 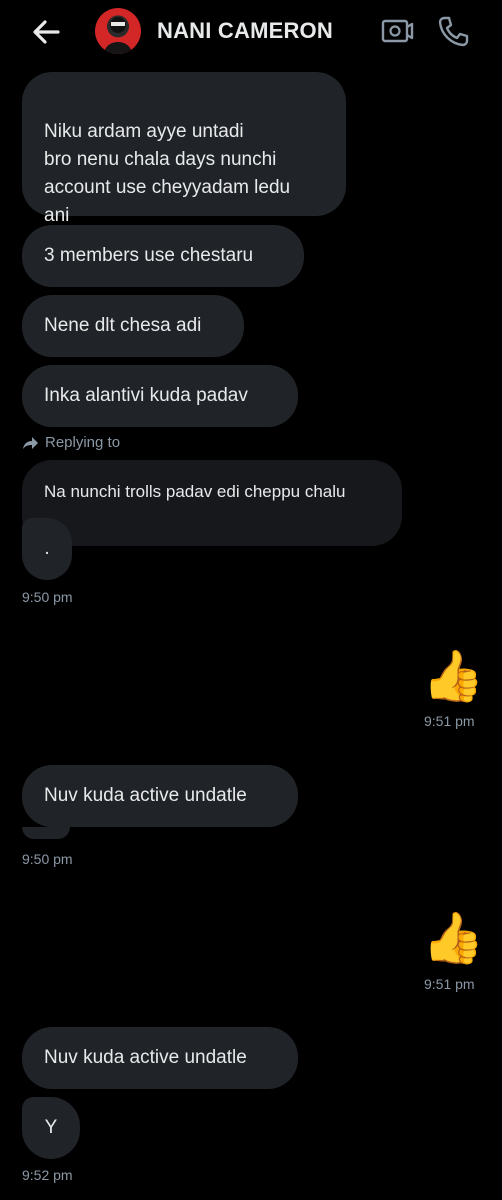 I want to click on message-bubble: Inka alantivi kuda padav, so click(x=160, y=396).